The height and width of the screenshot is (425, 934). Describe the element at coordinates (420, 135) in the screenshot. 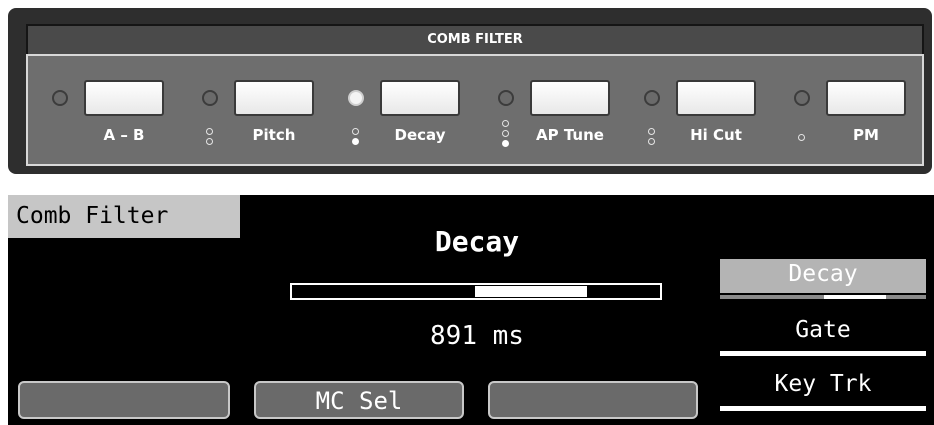

I see `decay-label: Decay` at that location.